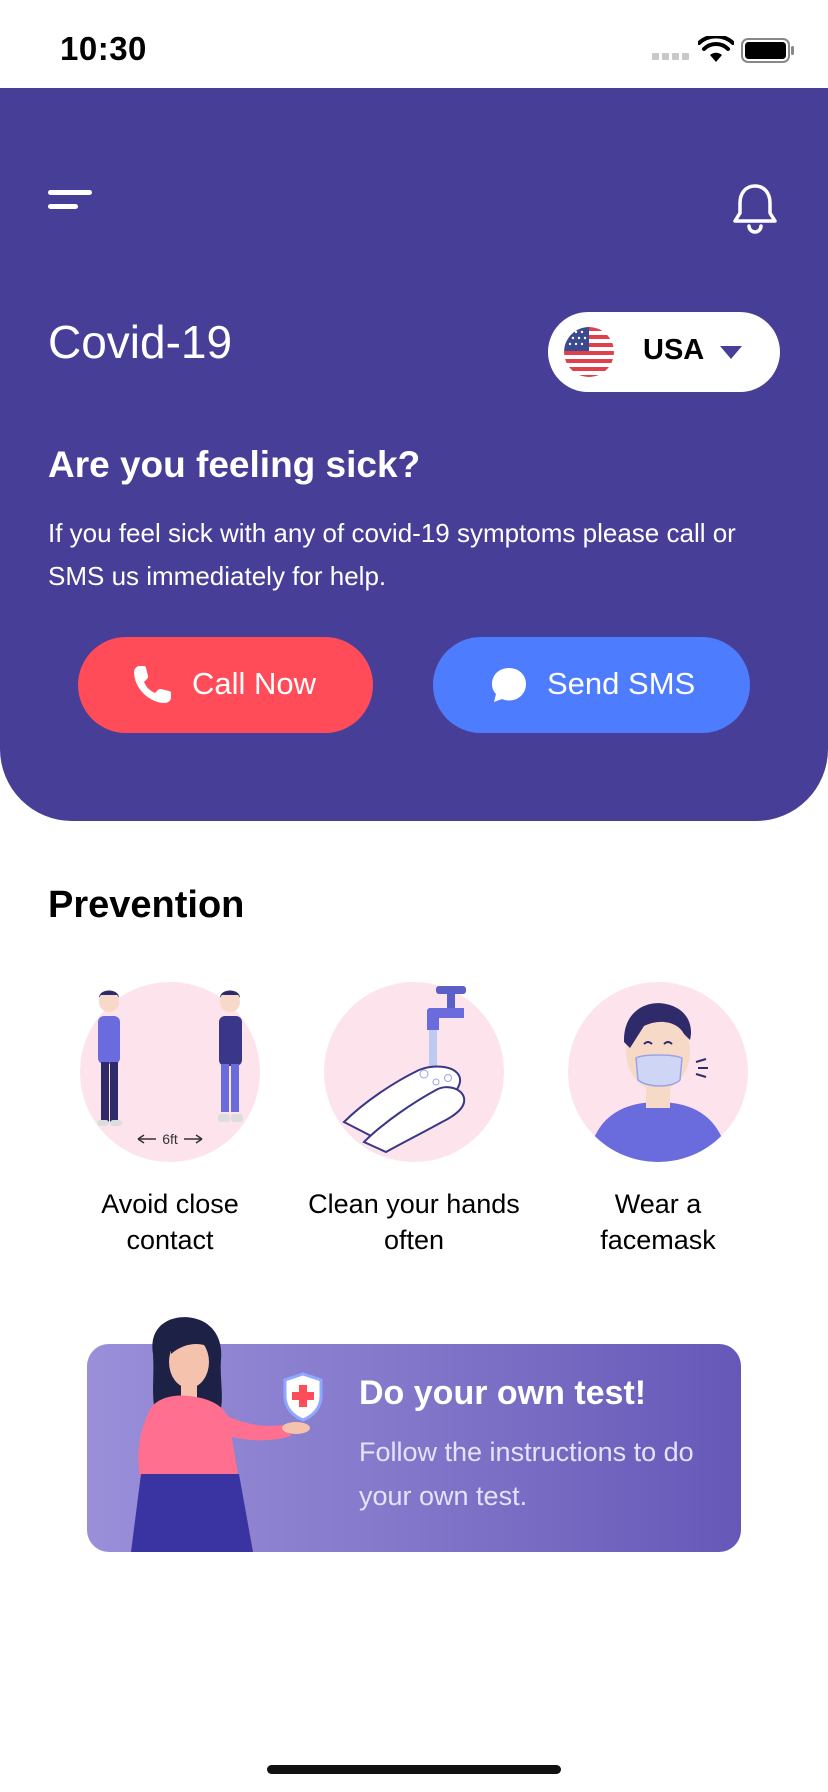 Image resolution: width=828 pixels, height=1792 pixels. I want to click on call-now-button: Call Now, so click(225, 685).